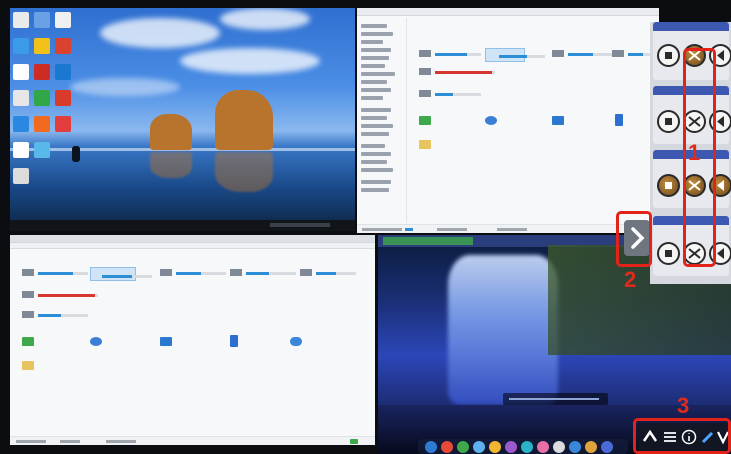 The width and height of the screenshot is (731, 454). I want to click on explorer-sidebar, so click(382, 120).